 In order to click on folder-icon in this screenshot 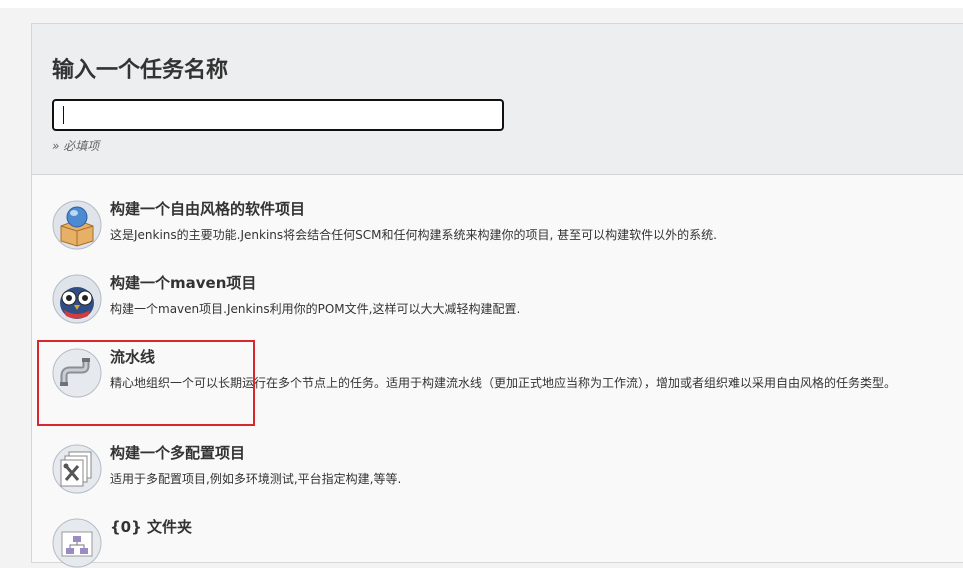, I will do `click(77, 543)`.